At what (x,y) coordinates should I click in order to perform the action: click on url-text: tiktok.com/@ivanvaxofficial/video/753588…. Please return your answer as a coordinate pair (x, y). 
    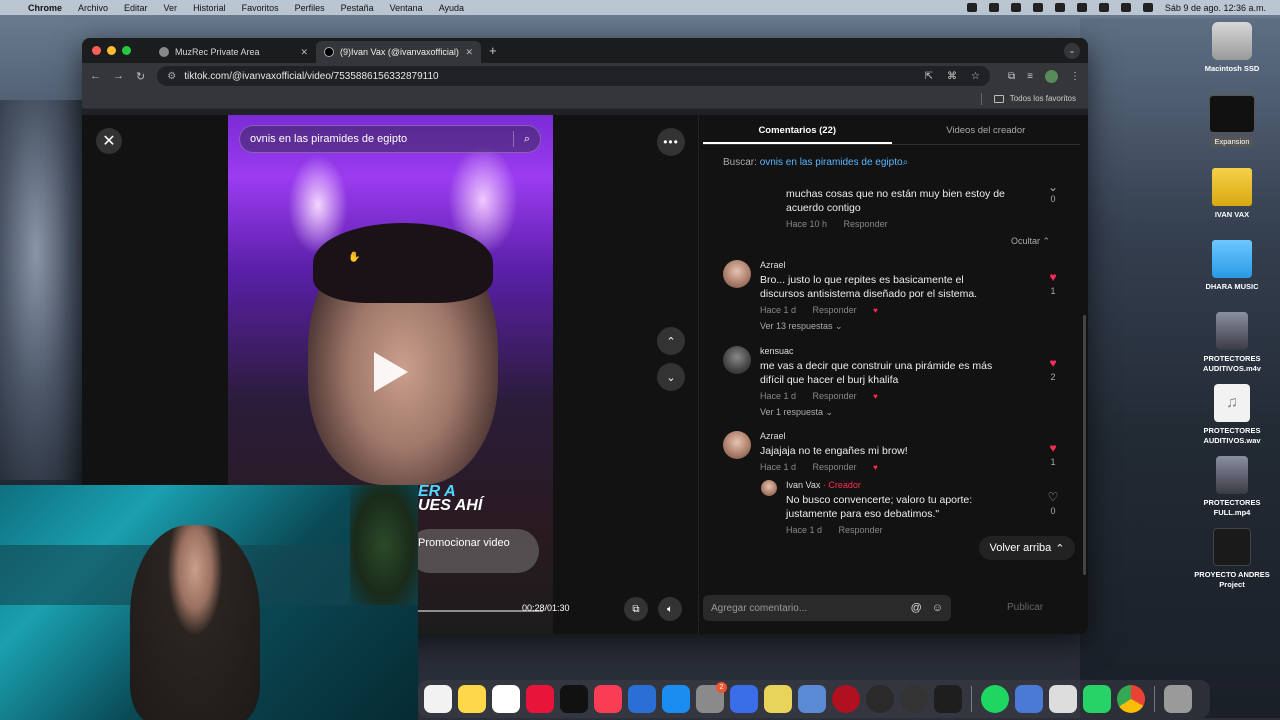
    Looking at the image, I should click on (311, 76).